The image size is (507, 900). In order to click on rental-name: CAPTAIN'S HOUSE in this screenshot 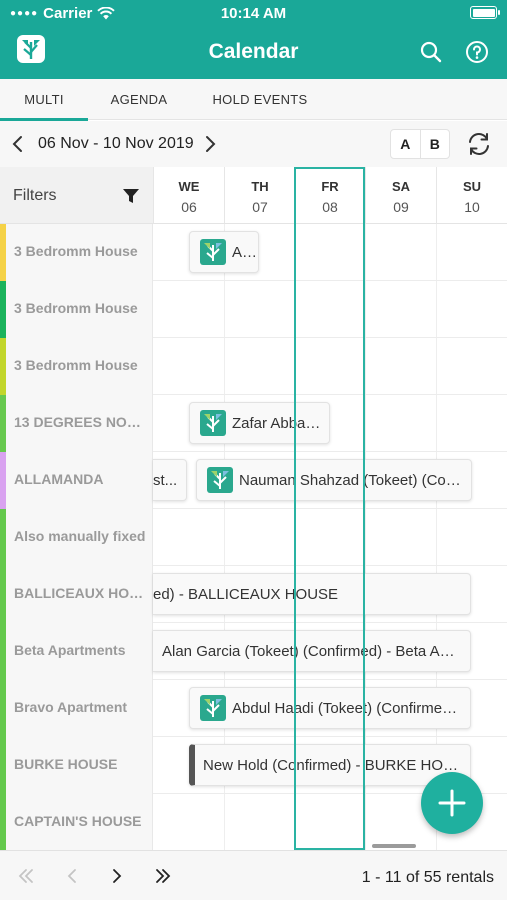, I will do `click(78, 821)`.